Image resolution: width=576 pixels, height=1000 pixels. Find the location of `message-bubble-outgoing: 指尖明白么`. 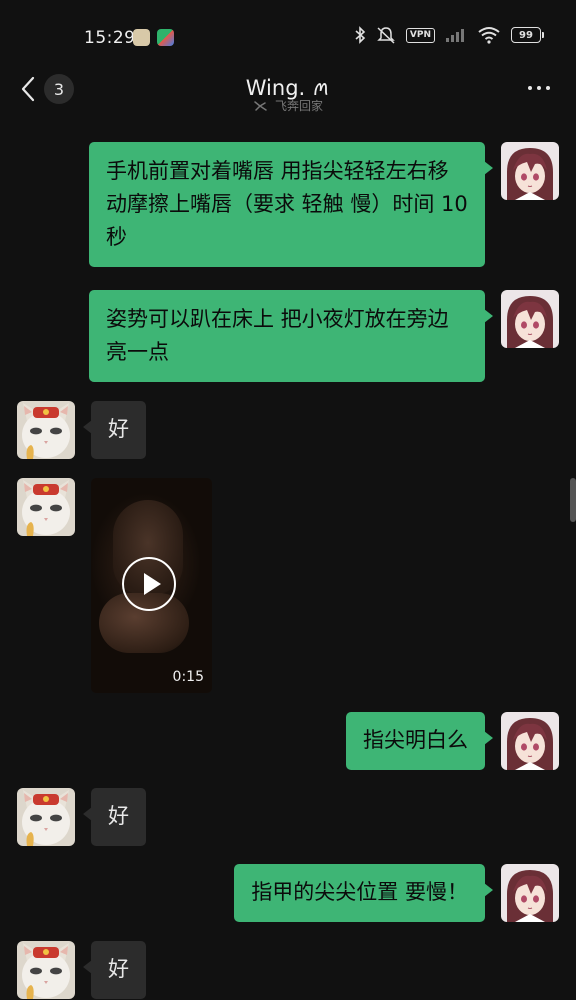

message-bubble-outgoing: 指尖明白么 is located at coordinates (419, 741).